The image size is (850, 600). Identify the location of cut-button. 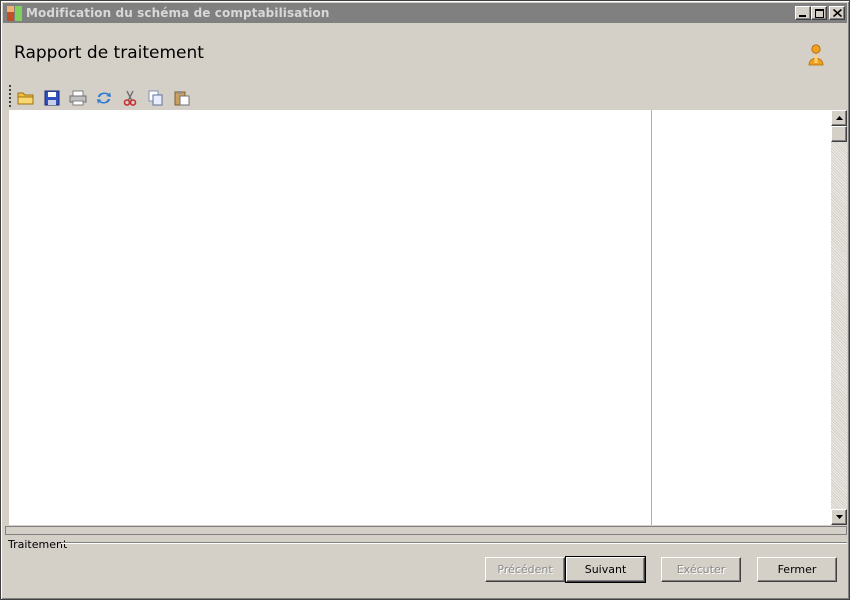
(130, 98).